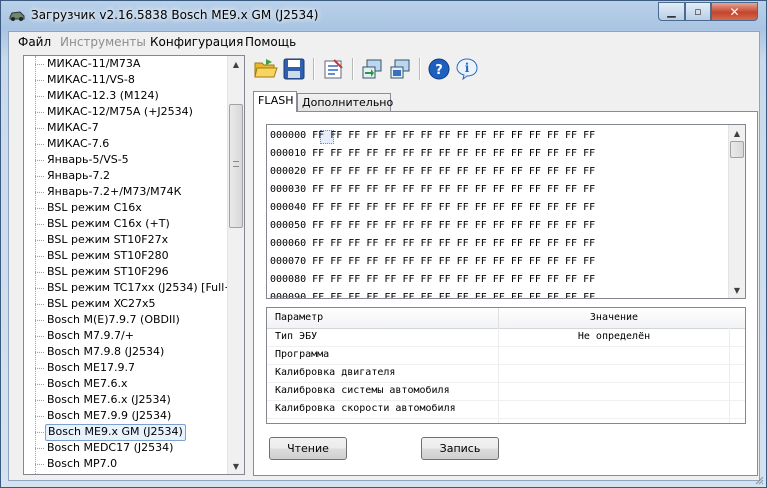 This screenshot has width=767, height=488. I want to click on tree-item-label: Январь-7.2+/М73/М74К, so click(114, 191).